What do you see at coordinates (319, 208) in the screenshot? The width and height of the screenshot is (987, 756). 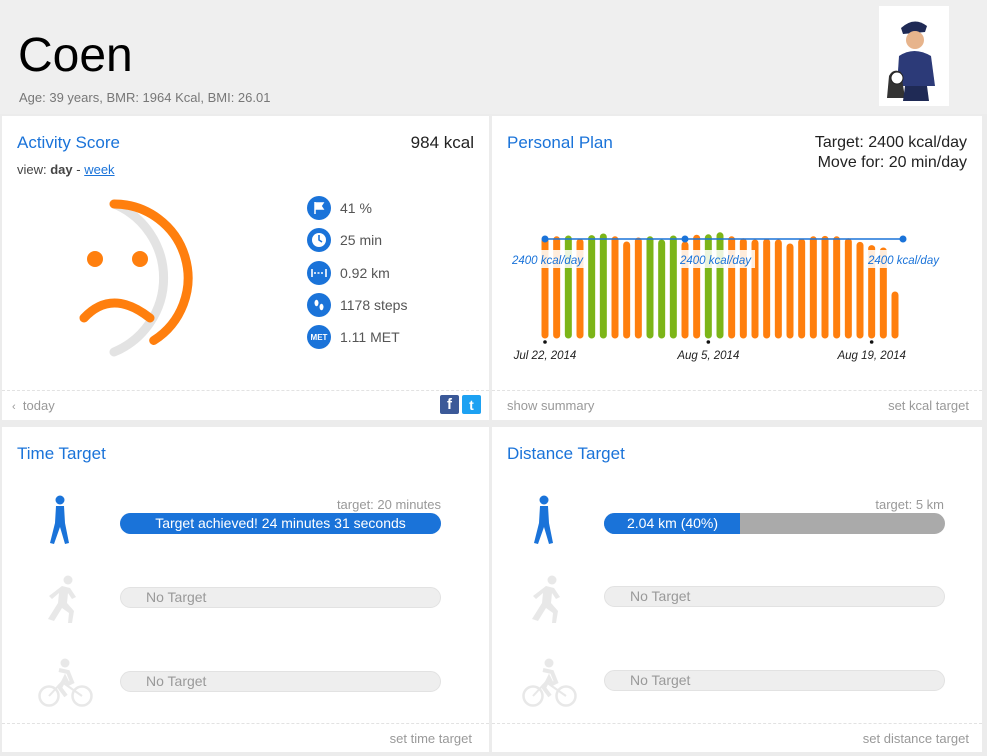 I see `flag-icon` at bounding box center [319, 208].